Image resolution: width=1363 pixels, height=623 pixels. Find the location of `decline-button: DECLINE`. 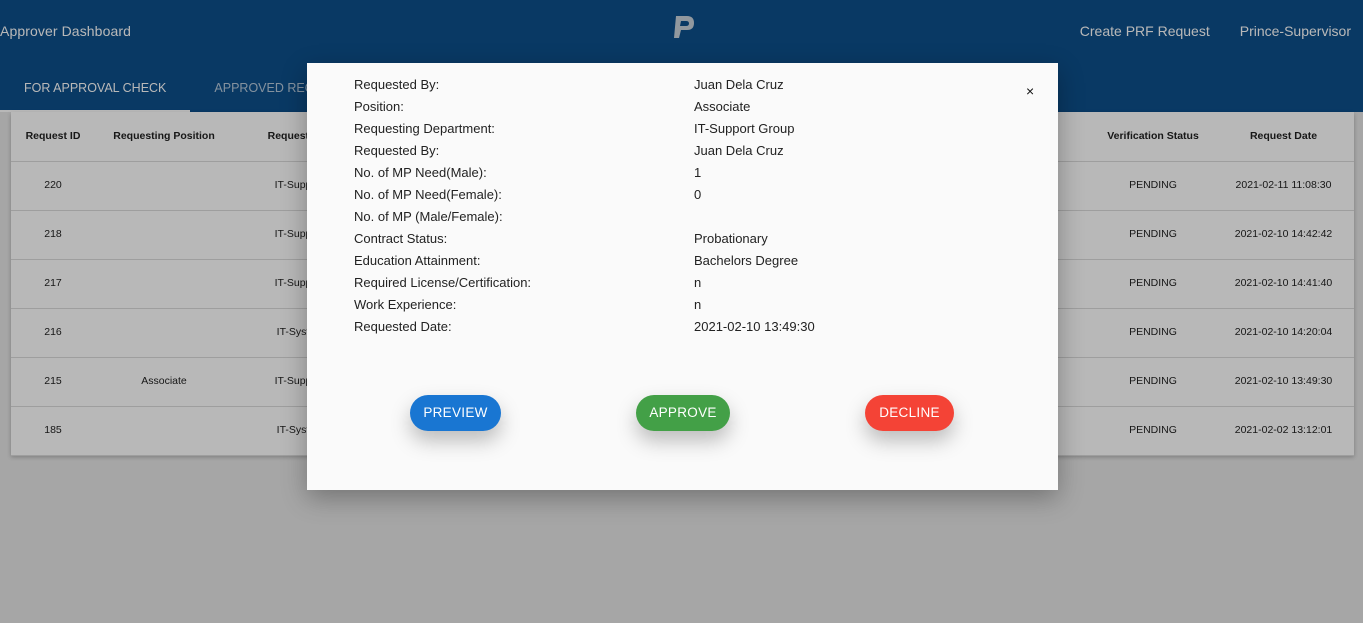

decline-button: DECLINE is located at coordinates (909, 413).